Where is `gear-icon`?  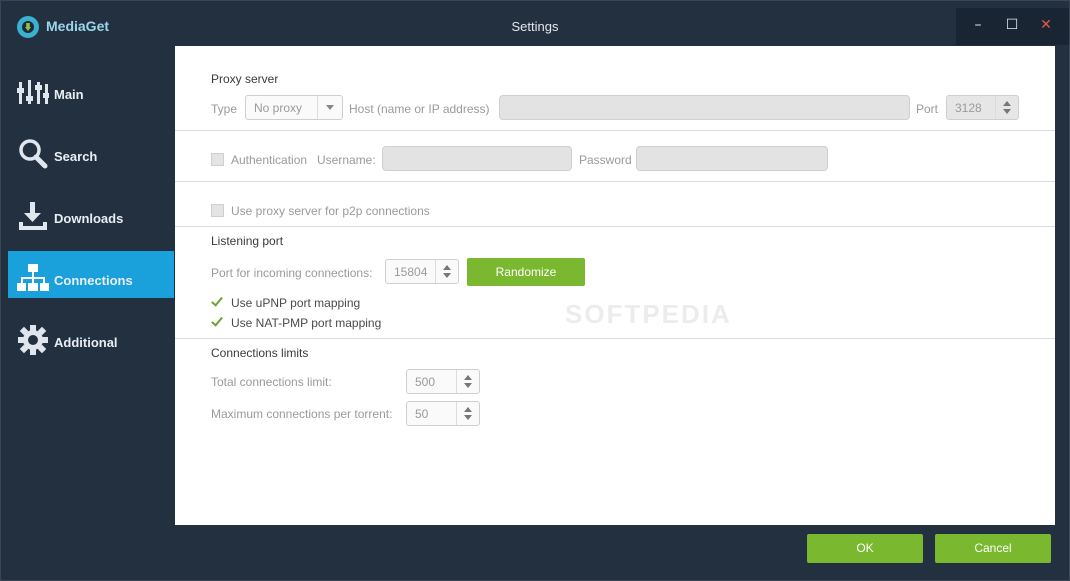 gear-icon is located at coordinates (33, 340).